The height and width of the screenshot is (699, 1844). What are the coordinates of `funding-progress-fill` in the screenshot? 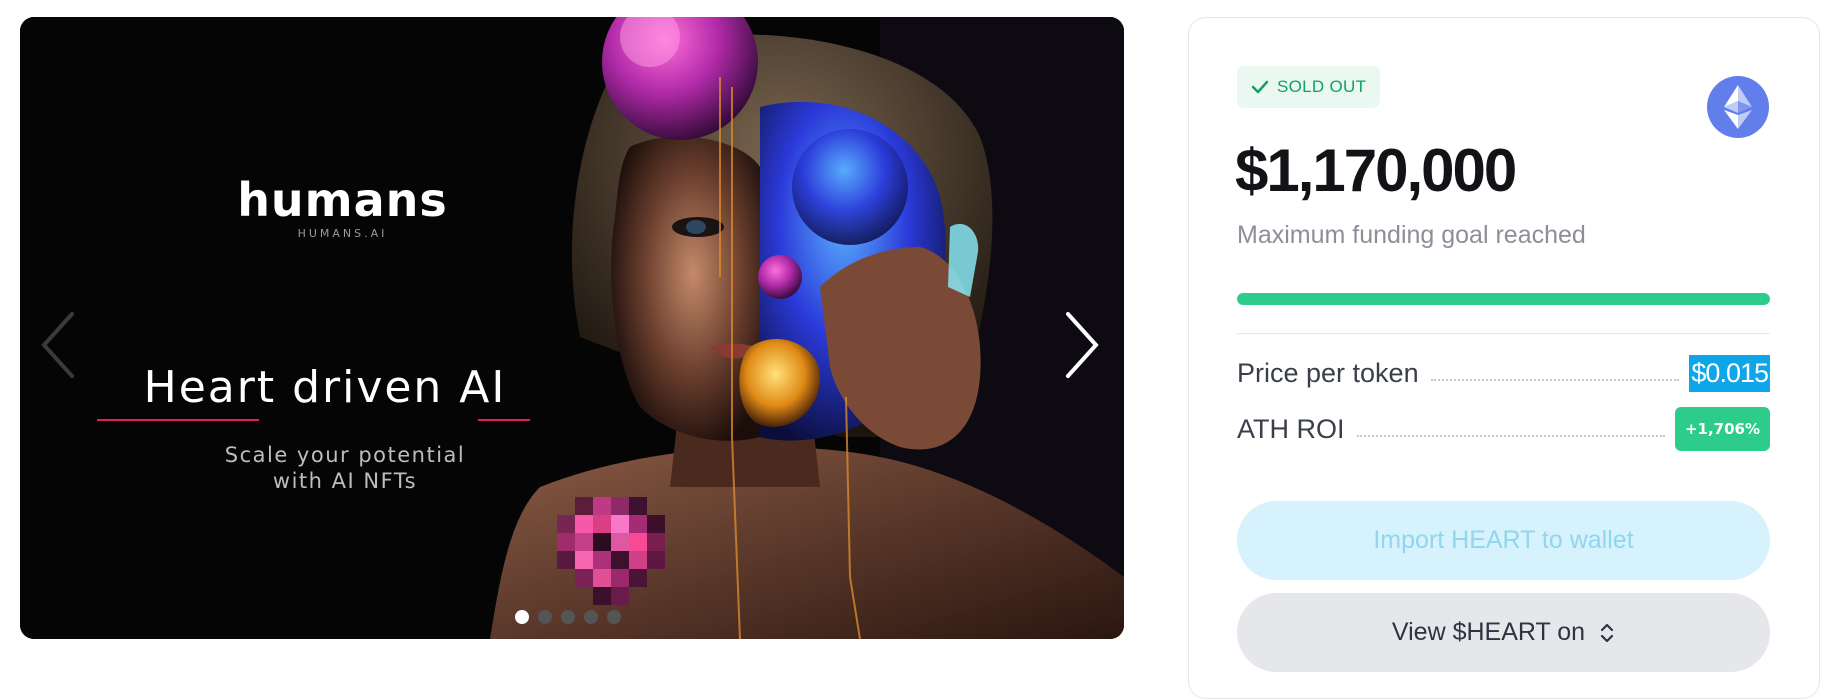 It's located at (1503, 299).